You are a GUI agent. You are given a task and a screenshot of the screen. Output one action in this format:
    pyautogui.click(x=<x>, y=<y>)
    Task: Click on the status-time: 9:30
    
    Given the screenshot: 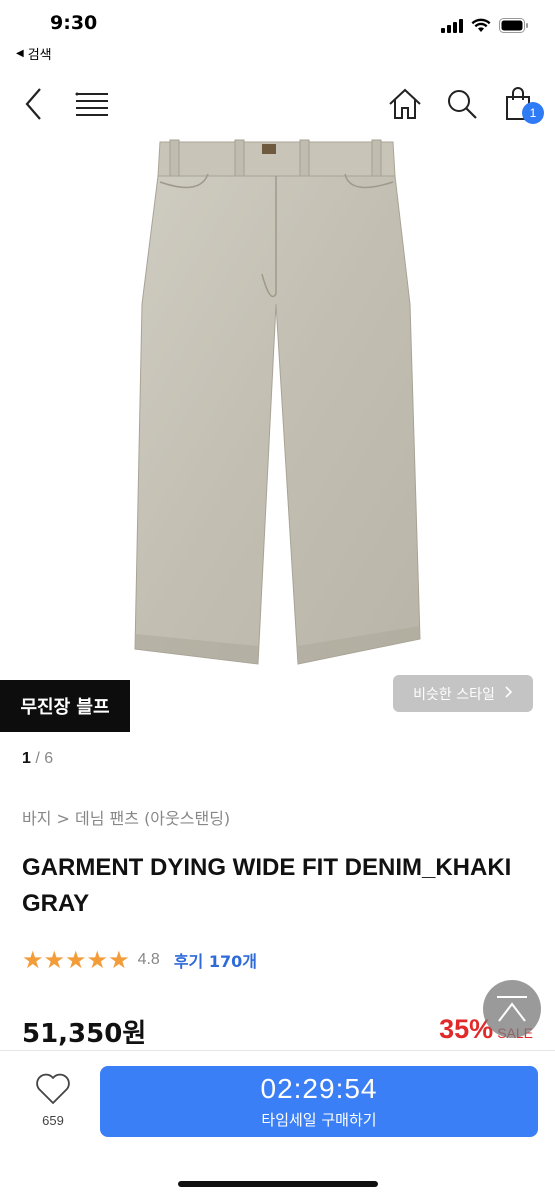 What is the action you would take?
    pyautogui.click(x=74, y=23)
    